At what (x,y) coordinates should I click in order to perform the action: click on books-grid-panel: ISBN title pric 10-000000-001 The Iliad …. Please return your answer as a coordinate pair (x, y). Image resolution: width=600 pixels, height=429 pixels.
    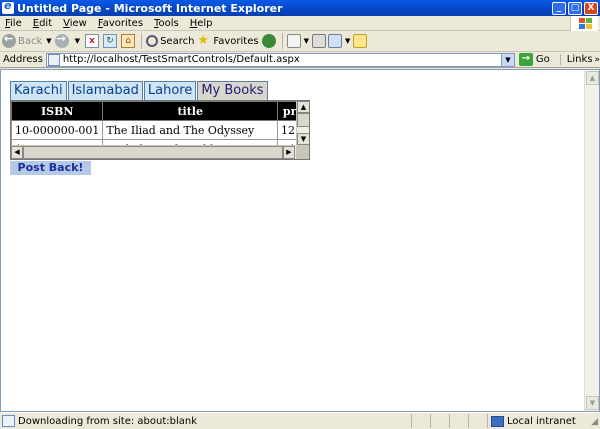
    Looking at the image, I should click on (160, 130).